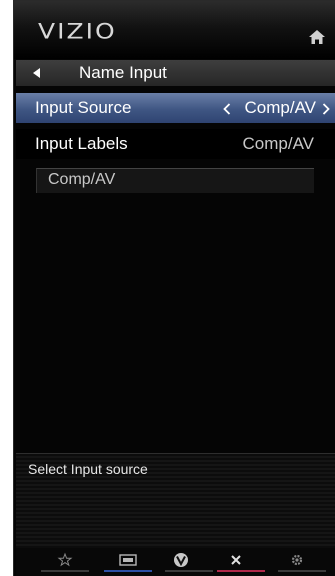  Describe the element at coordinates (189, 571) in the screenshot. I see `vizio-underline` at that location.